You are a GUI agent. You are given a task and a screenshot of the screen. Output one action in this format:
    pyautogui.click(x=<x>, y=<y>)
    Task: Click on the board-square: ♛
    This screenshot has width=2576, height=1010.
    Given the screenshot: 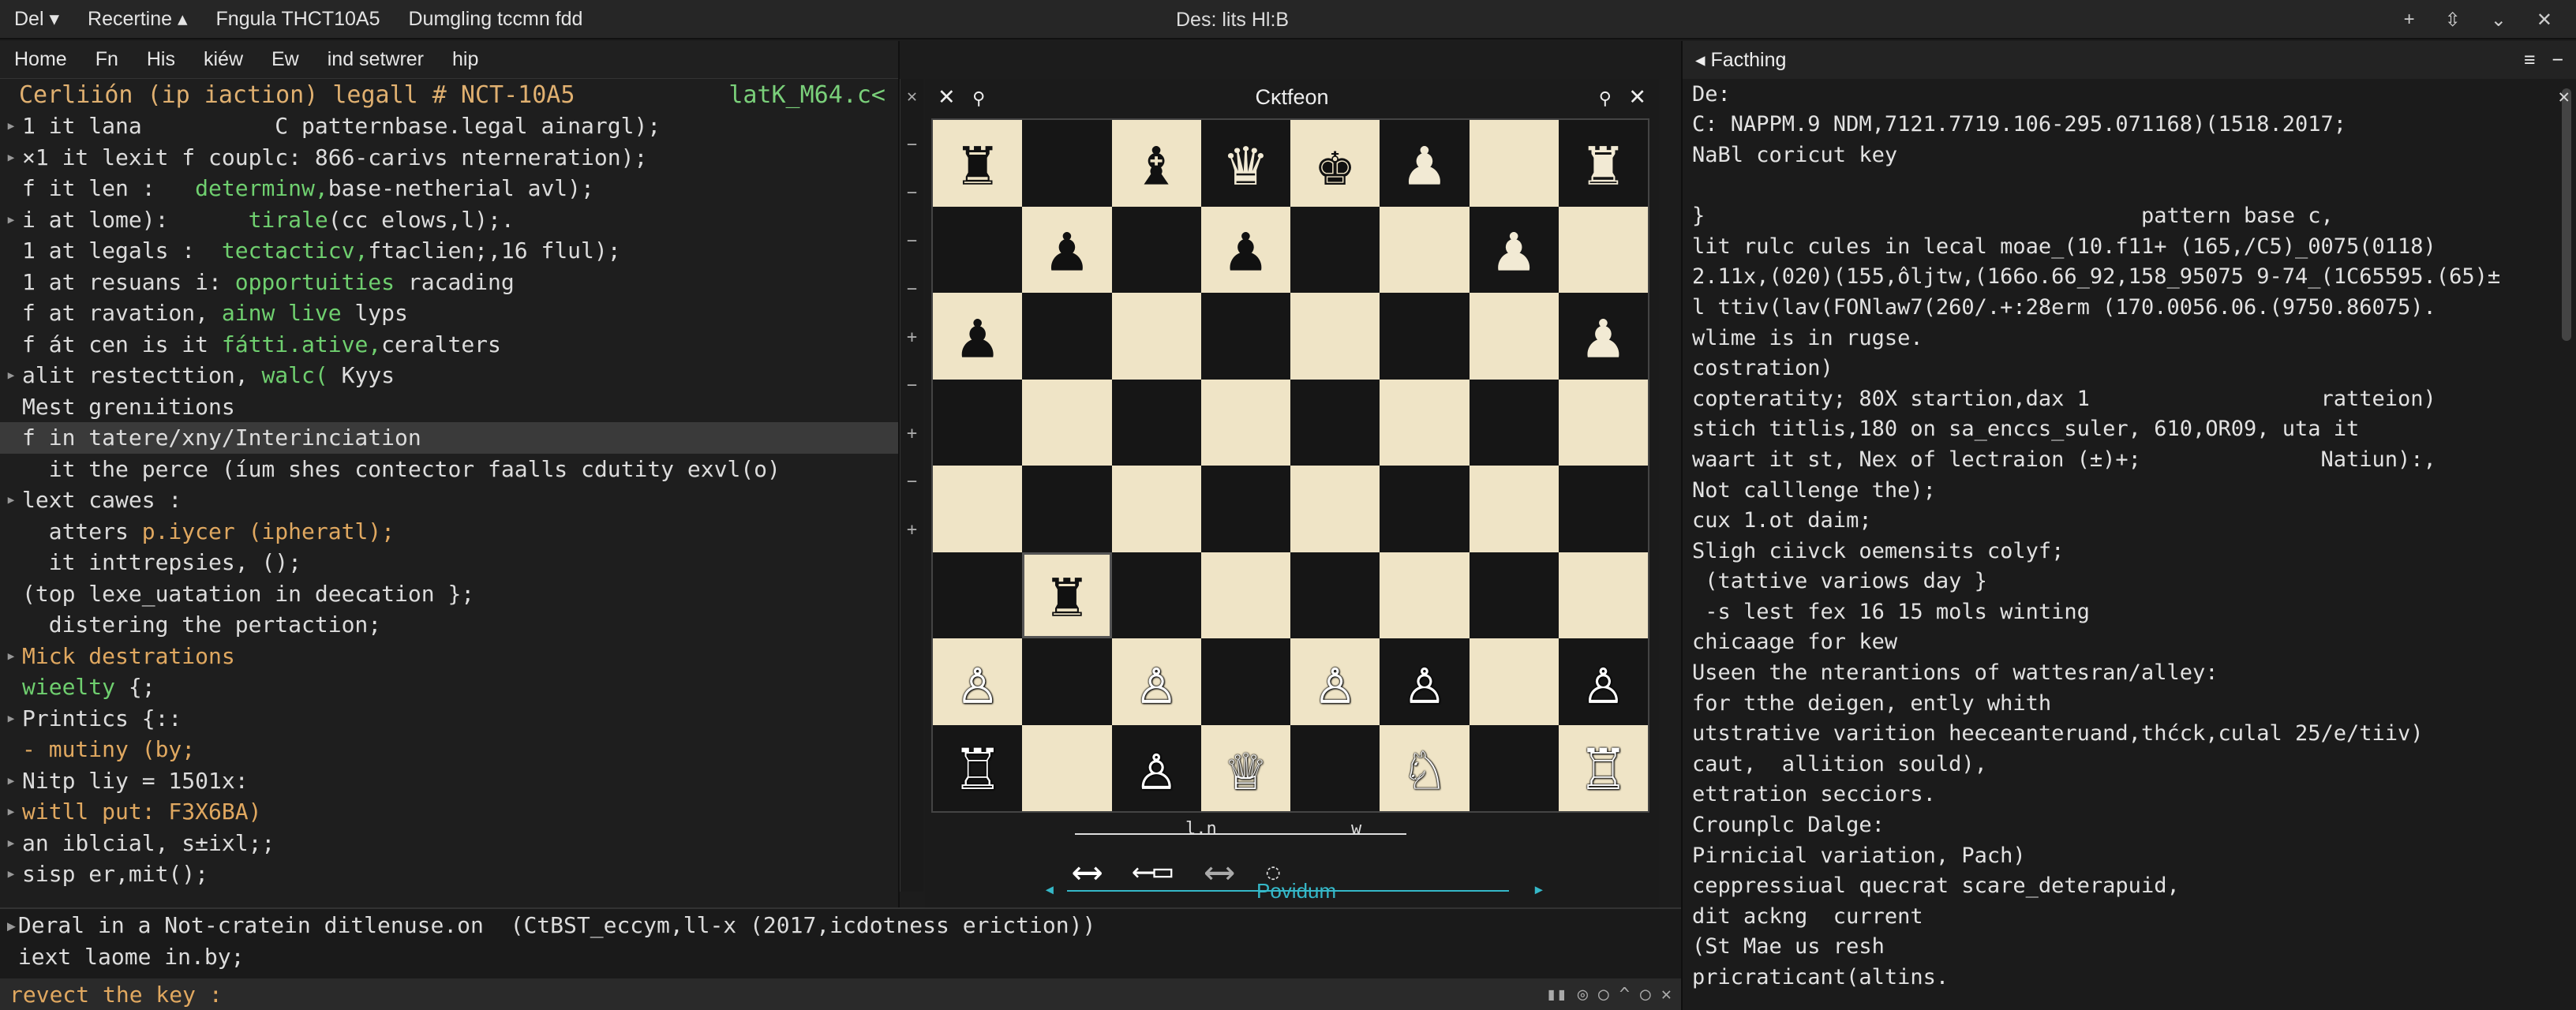 What is the action you would take?
    pyautogui.click(x=1245, y=163)
    